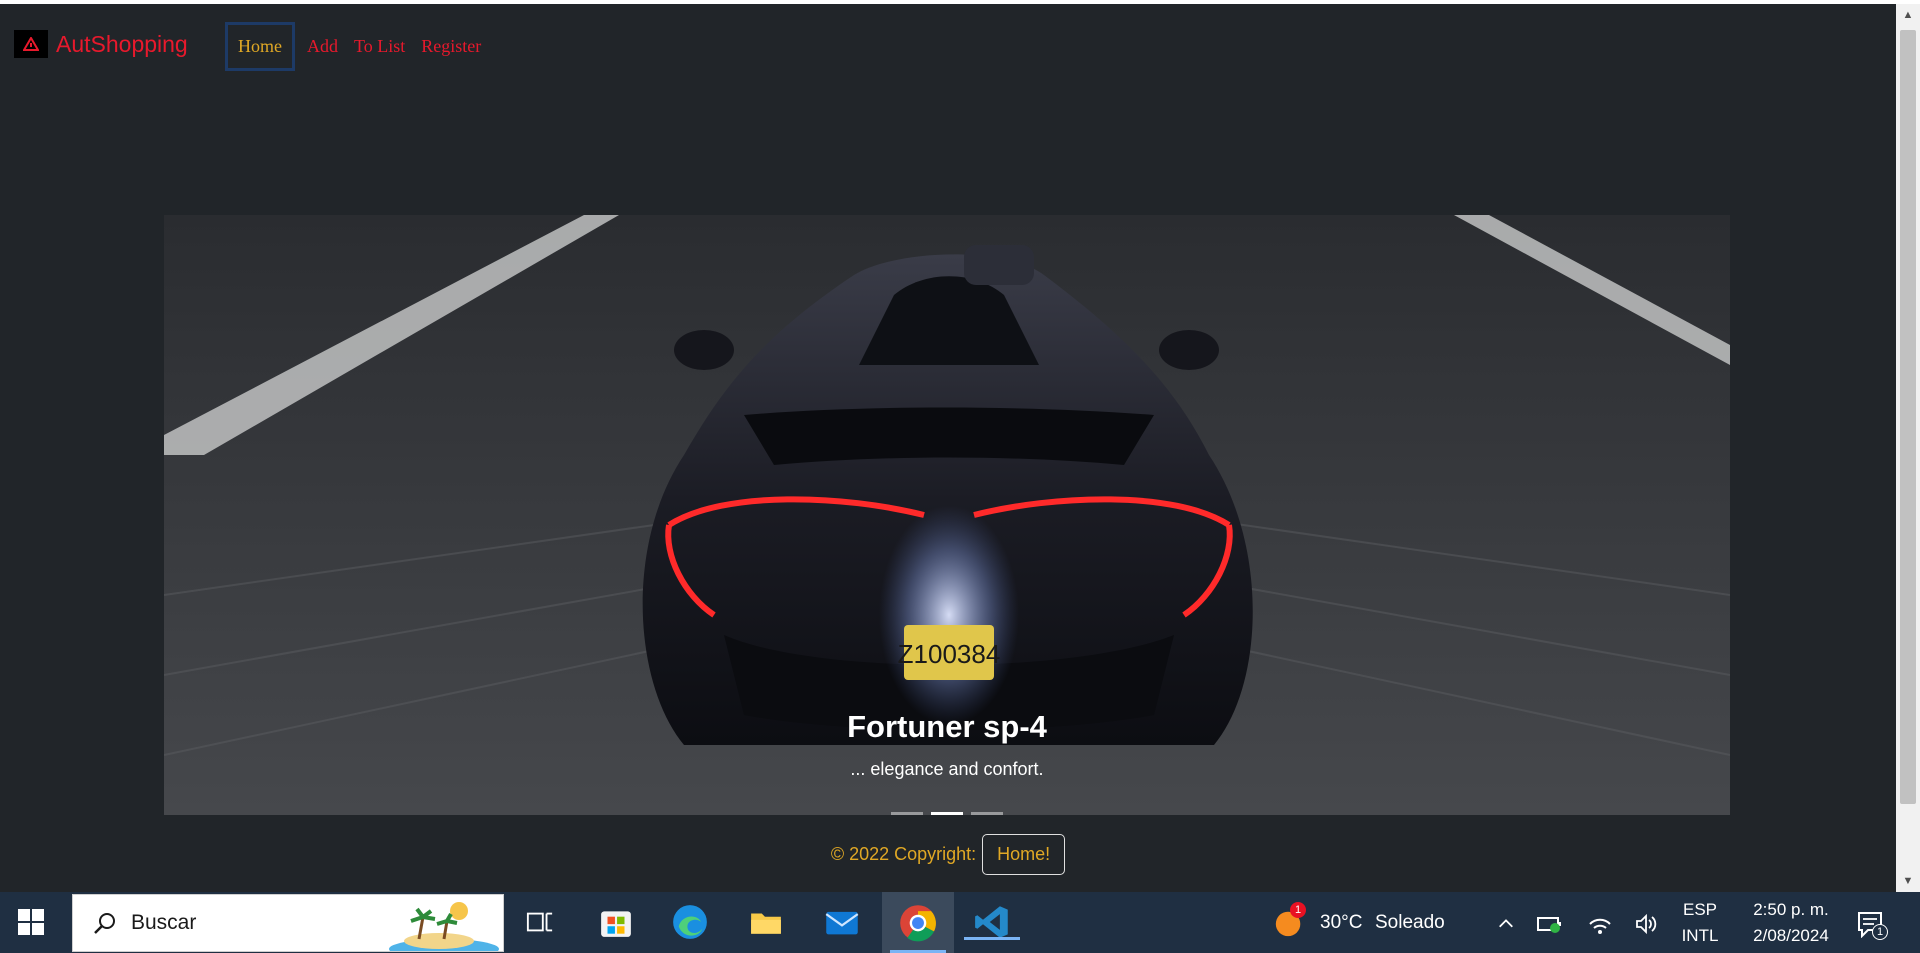 The width and height of the screenshot is (1920, 953). What do you see at coordinates (540, 922) in the screenshot?
I see `task-view-icon` at bounding box center [540, 922].